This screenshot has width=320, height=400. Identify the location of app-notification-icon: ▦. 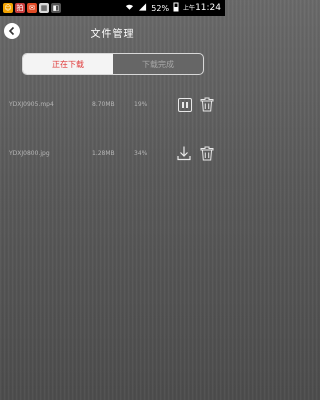
(44, 8).